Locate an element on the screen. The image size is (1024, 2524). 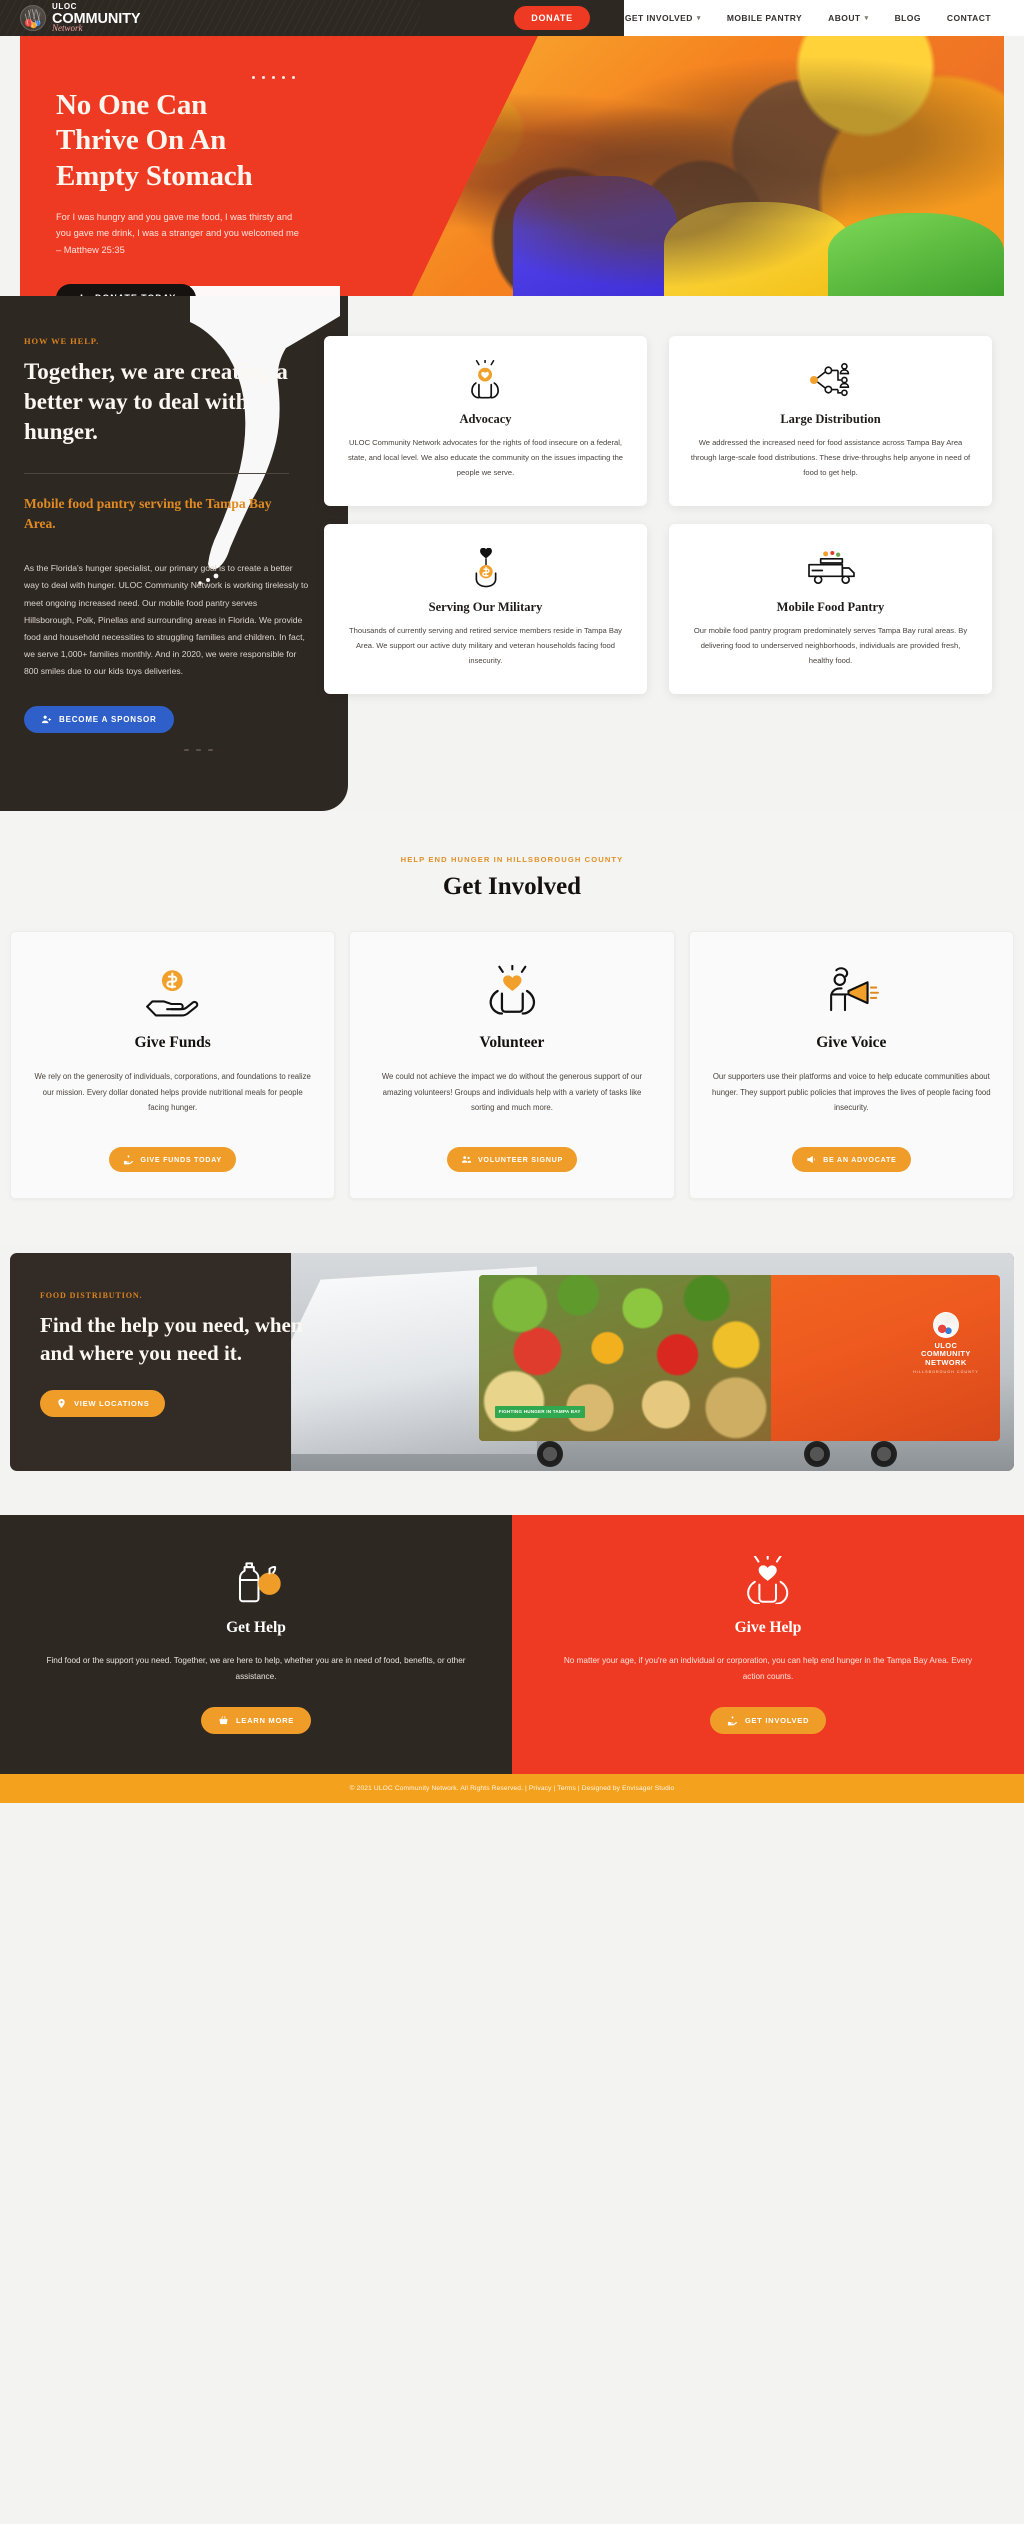
nav-item-contact: CONTACT is located at coordinates (969, 18).